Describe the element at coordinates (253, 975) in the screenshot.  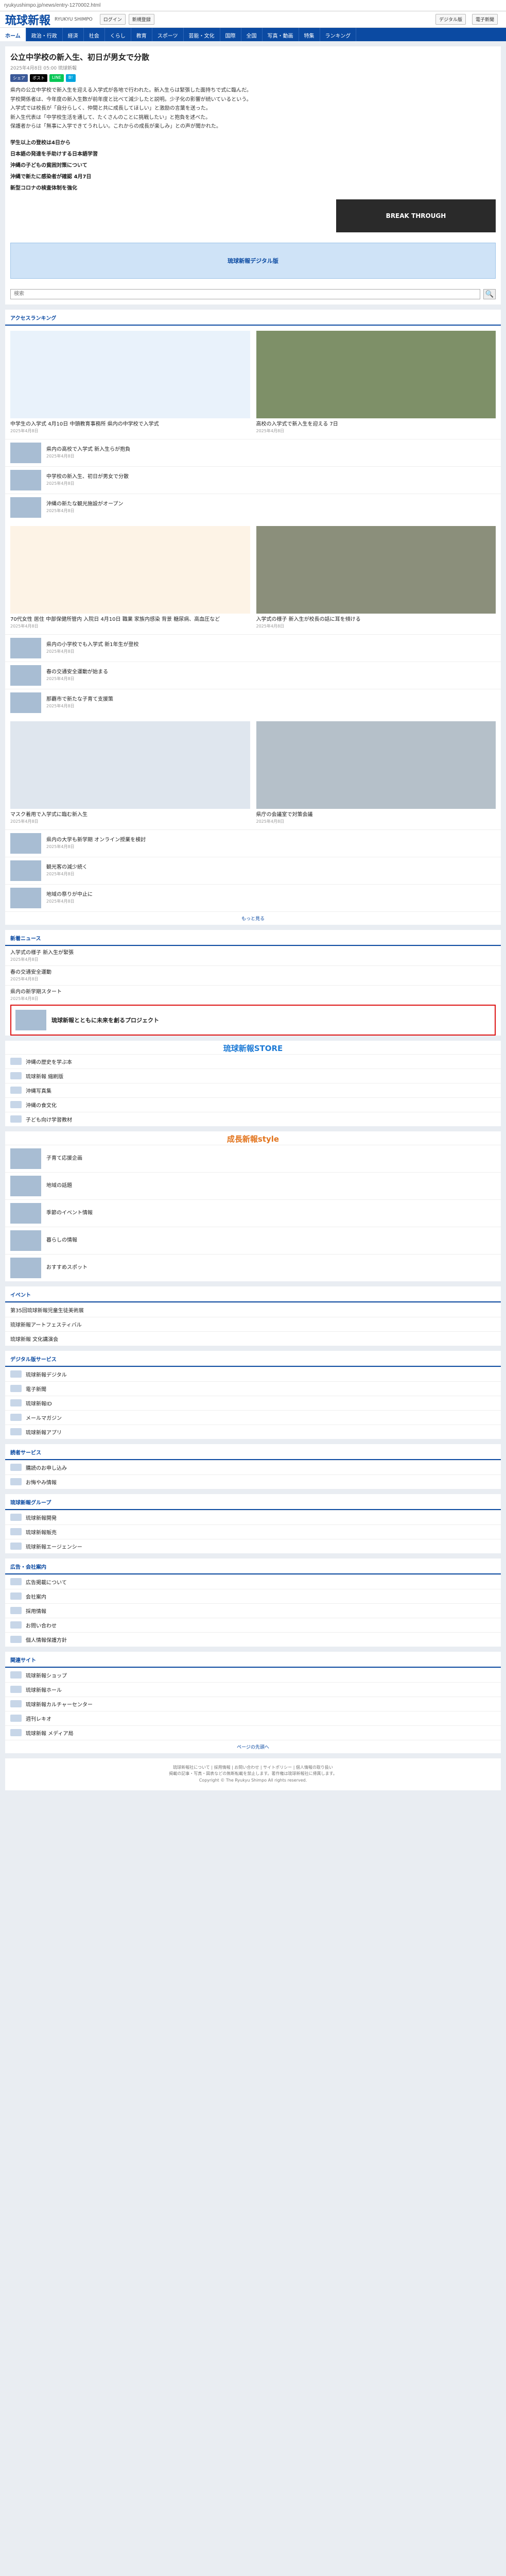
I see `list-item: 春の交通安全運動 2025年4月8日` at that location.